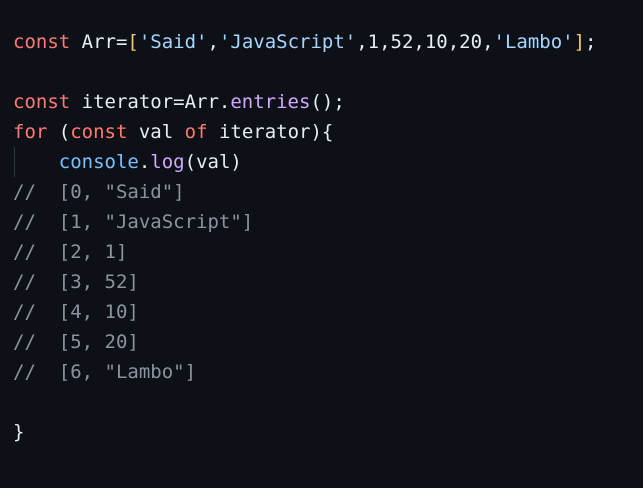 Image resolution: width=643 pixels, height=488 pixels. Describe the element at coordinates (105, 372) in the screenshot. I see `comment-line: // [6, "Lambo"]` at that location.